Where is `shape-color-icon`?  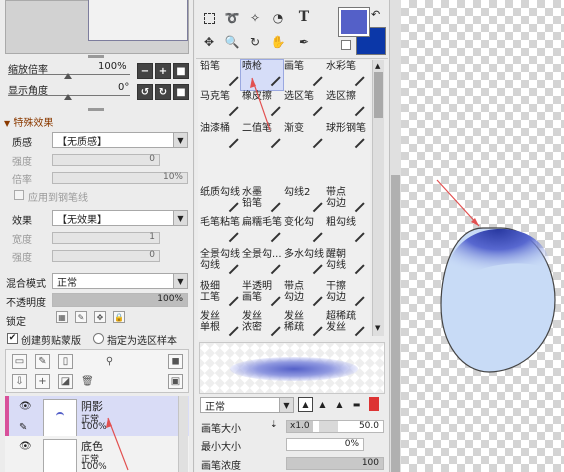 shape-color-icon is located at coordinates (374, 404).